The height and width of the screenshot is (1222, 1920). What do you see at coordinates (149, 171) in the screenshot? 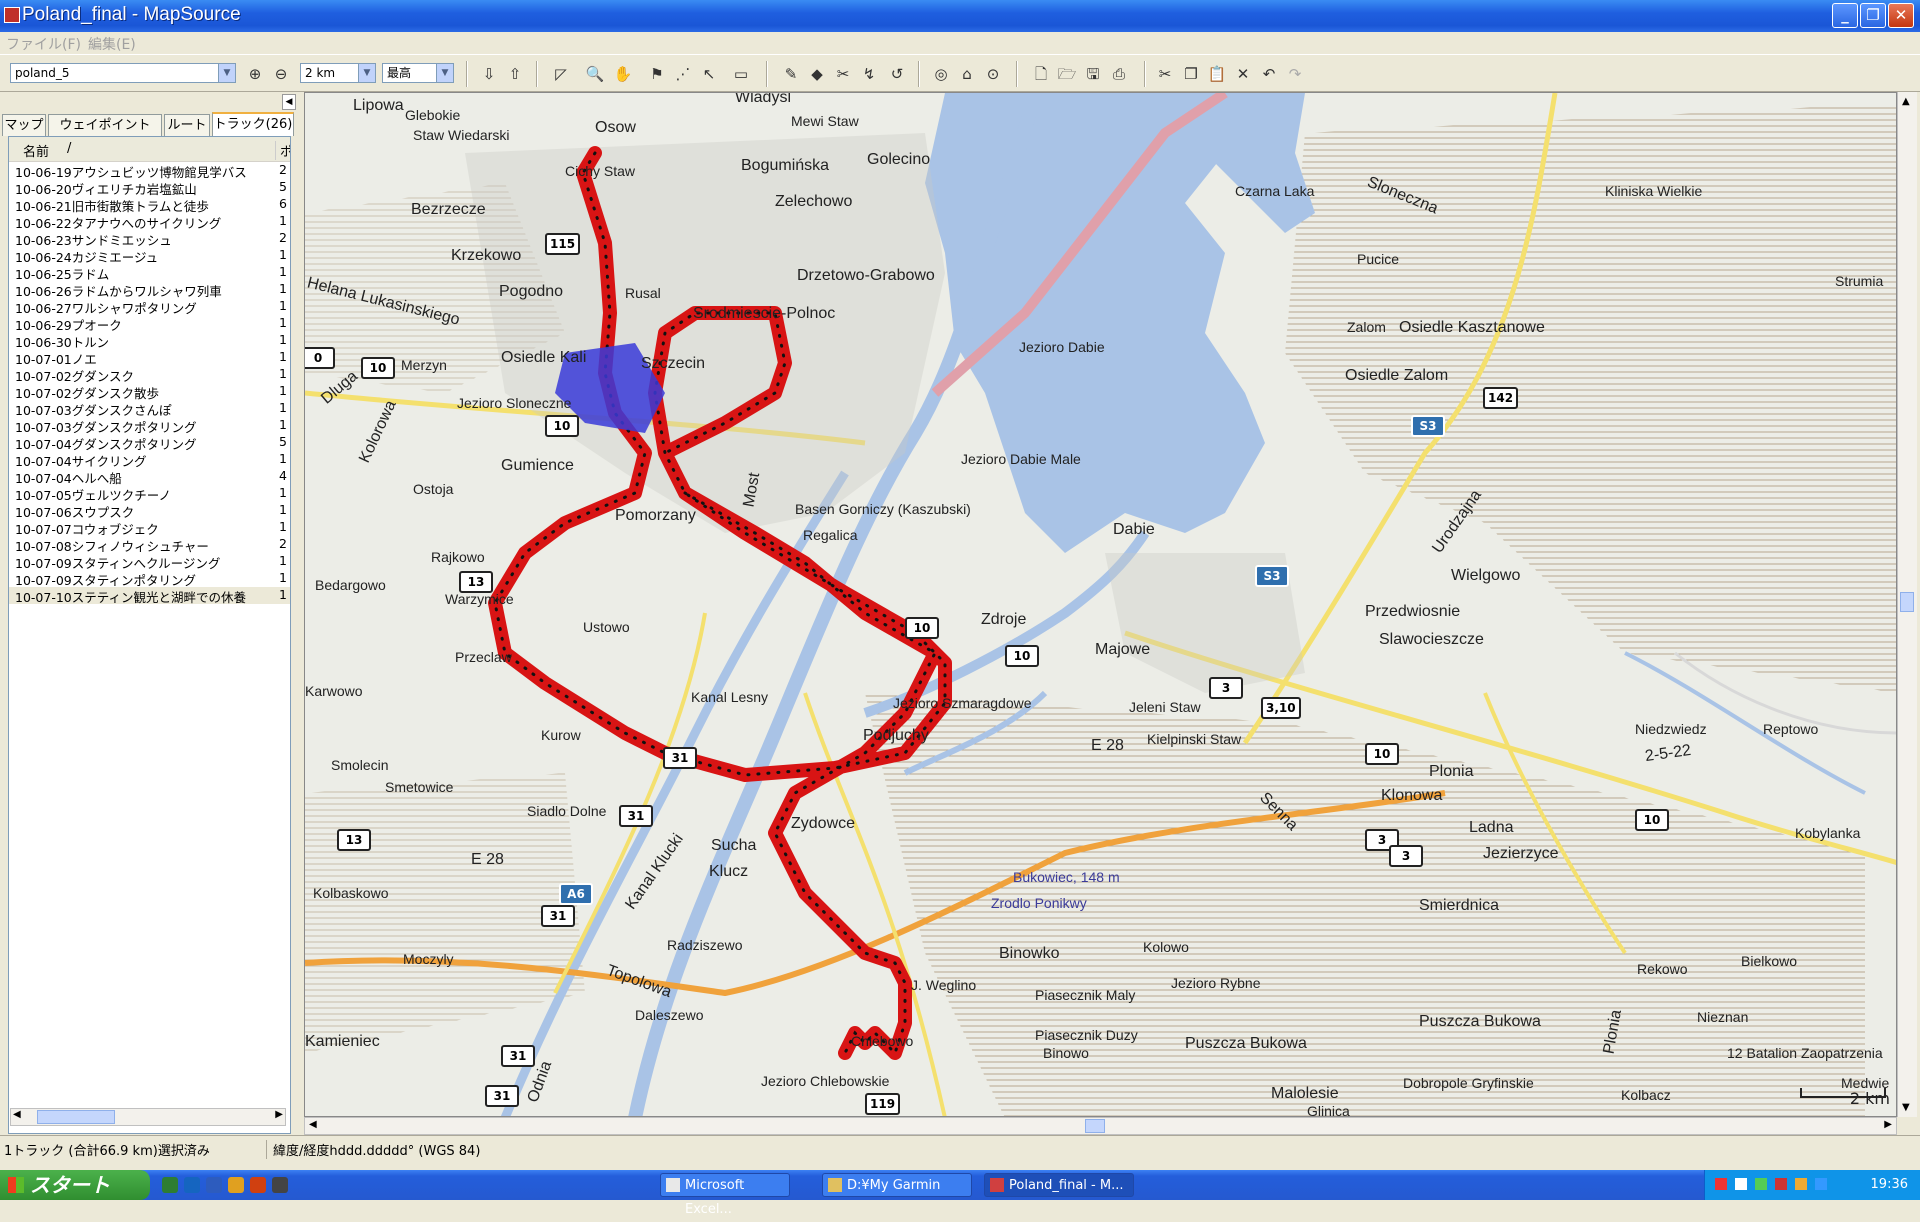
I see `list-item: 10-06-19アウシュビッツ博物館見学バス 2` at bounding box center [149, 171].